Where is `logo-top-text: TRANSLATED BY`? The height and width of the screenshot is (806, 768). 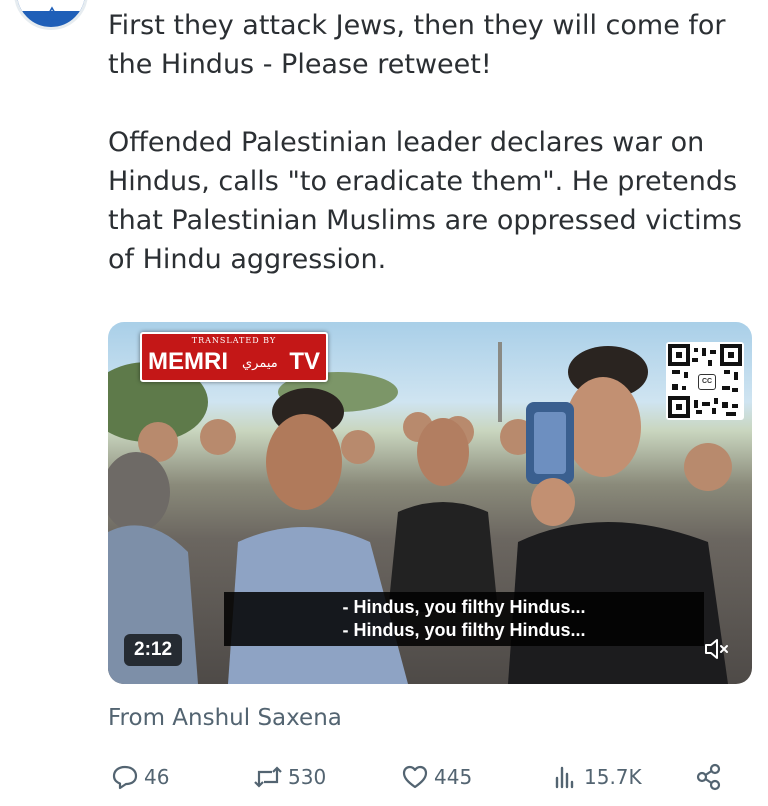 logo-top-text: TRANSLATED BY is located at coordinates (234, 340).